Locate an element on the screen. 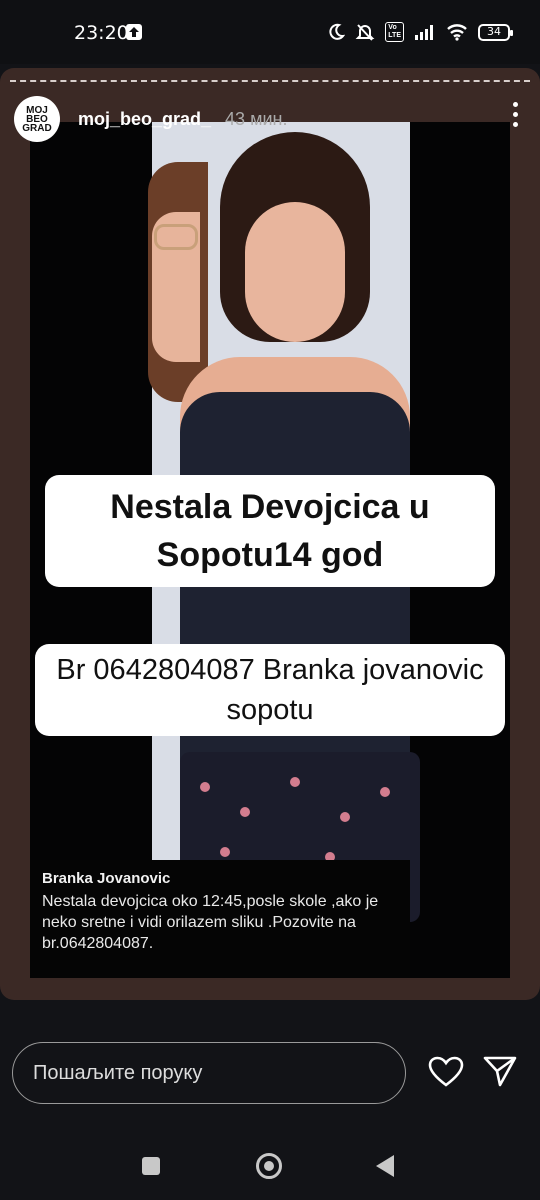  system-nav-bar is located at coordinates (270, 1167).